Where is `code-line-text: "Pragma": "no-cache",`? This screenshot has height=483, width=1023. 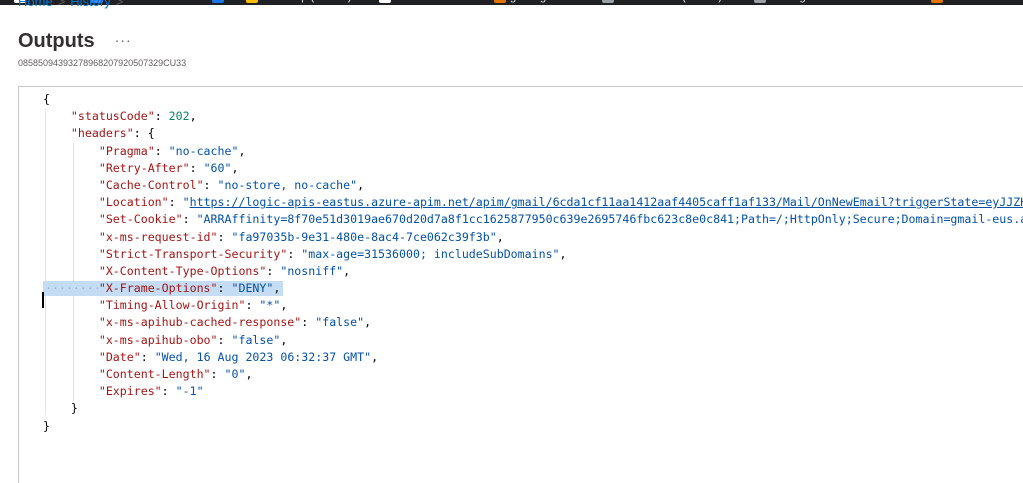 code-line-text: "Pragma": "no-cache", is located at coordinates (144, 150).